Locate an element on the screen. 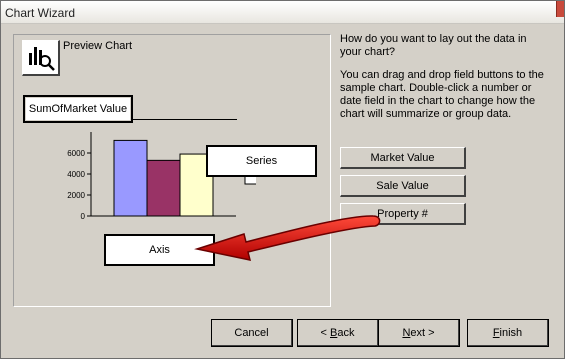 Image resolution: width=565 pixels, height=360 pixels. axis-field-label: Axis is located at coordinates (159, 250).